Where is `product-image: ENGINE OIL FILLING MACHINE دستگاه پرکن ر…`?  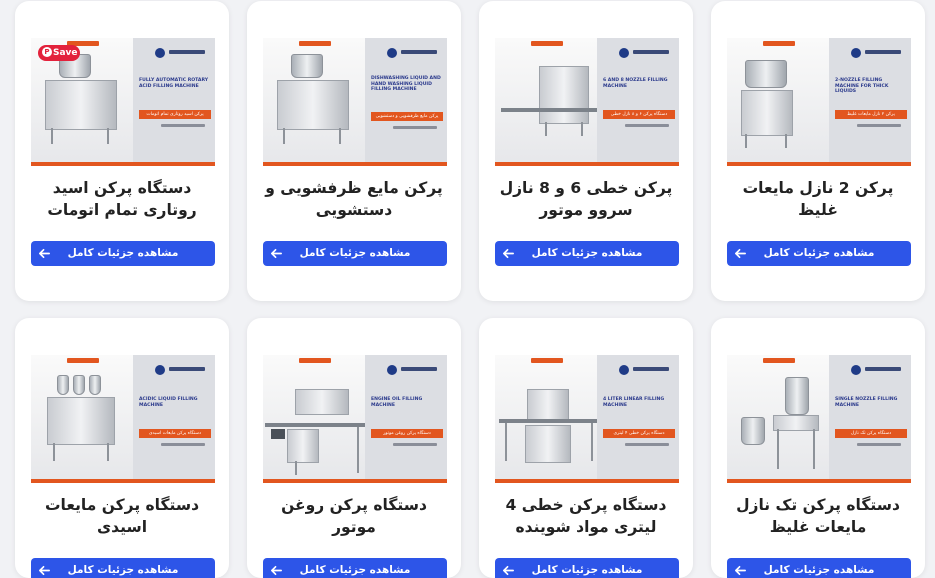 product-image: ENGINE OIL FILLING MACHINE دستگاه پرکن ر… is located at coordinates (355, 419).